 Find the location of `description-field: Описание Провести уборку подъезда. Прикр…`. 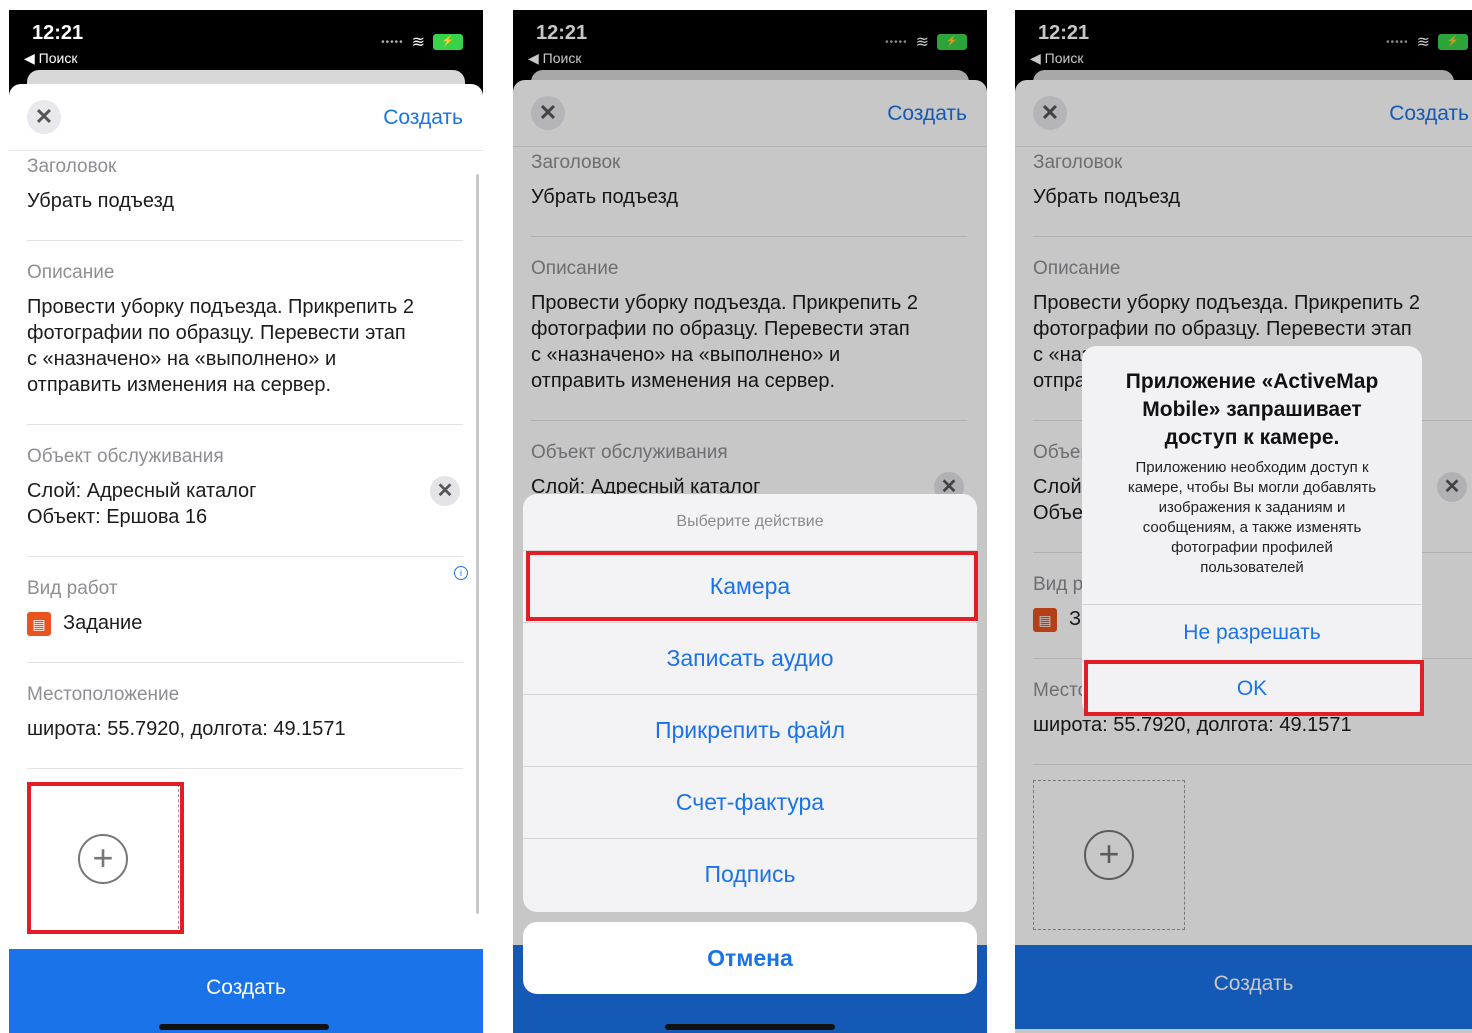

description-field: Описание Провести уборку подъезда. Прикр… is located at coordinates (245, 330).